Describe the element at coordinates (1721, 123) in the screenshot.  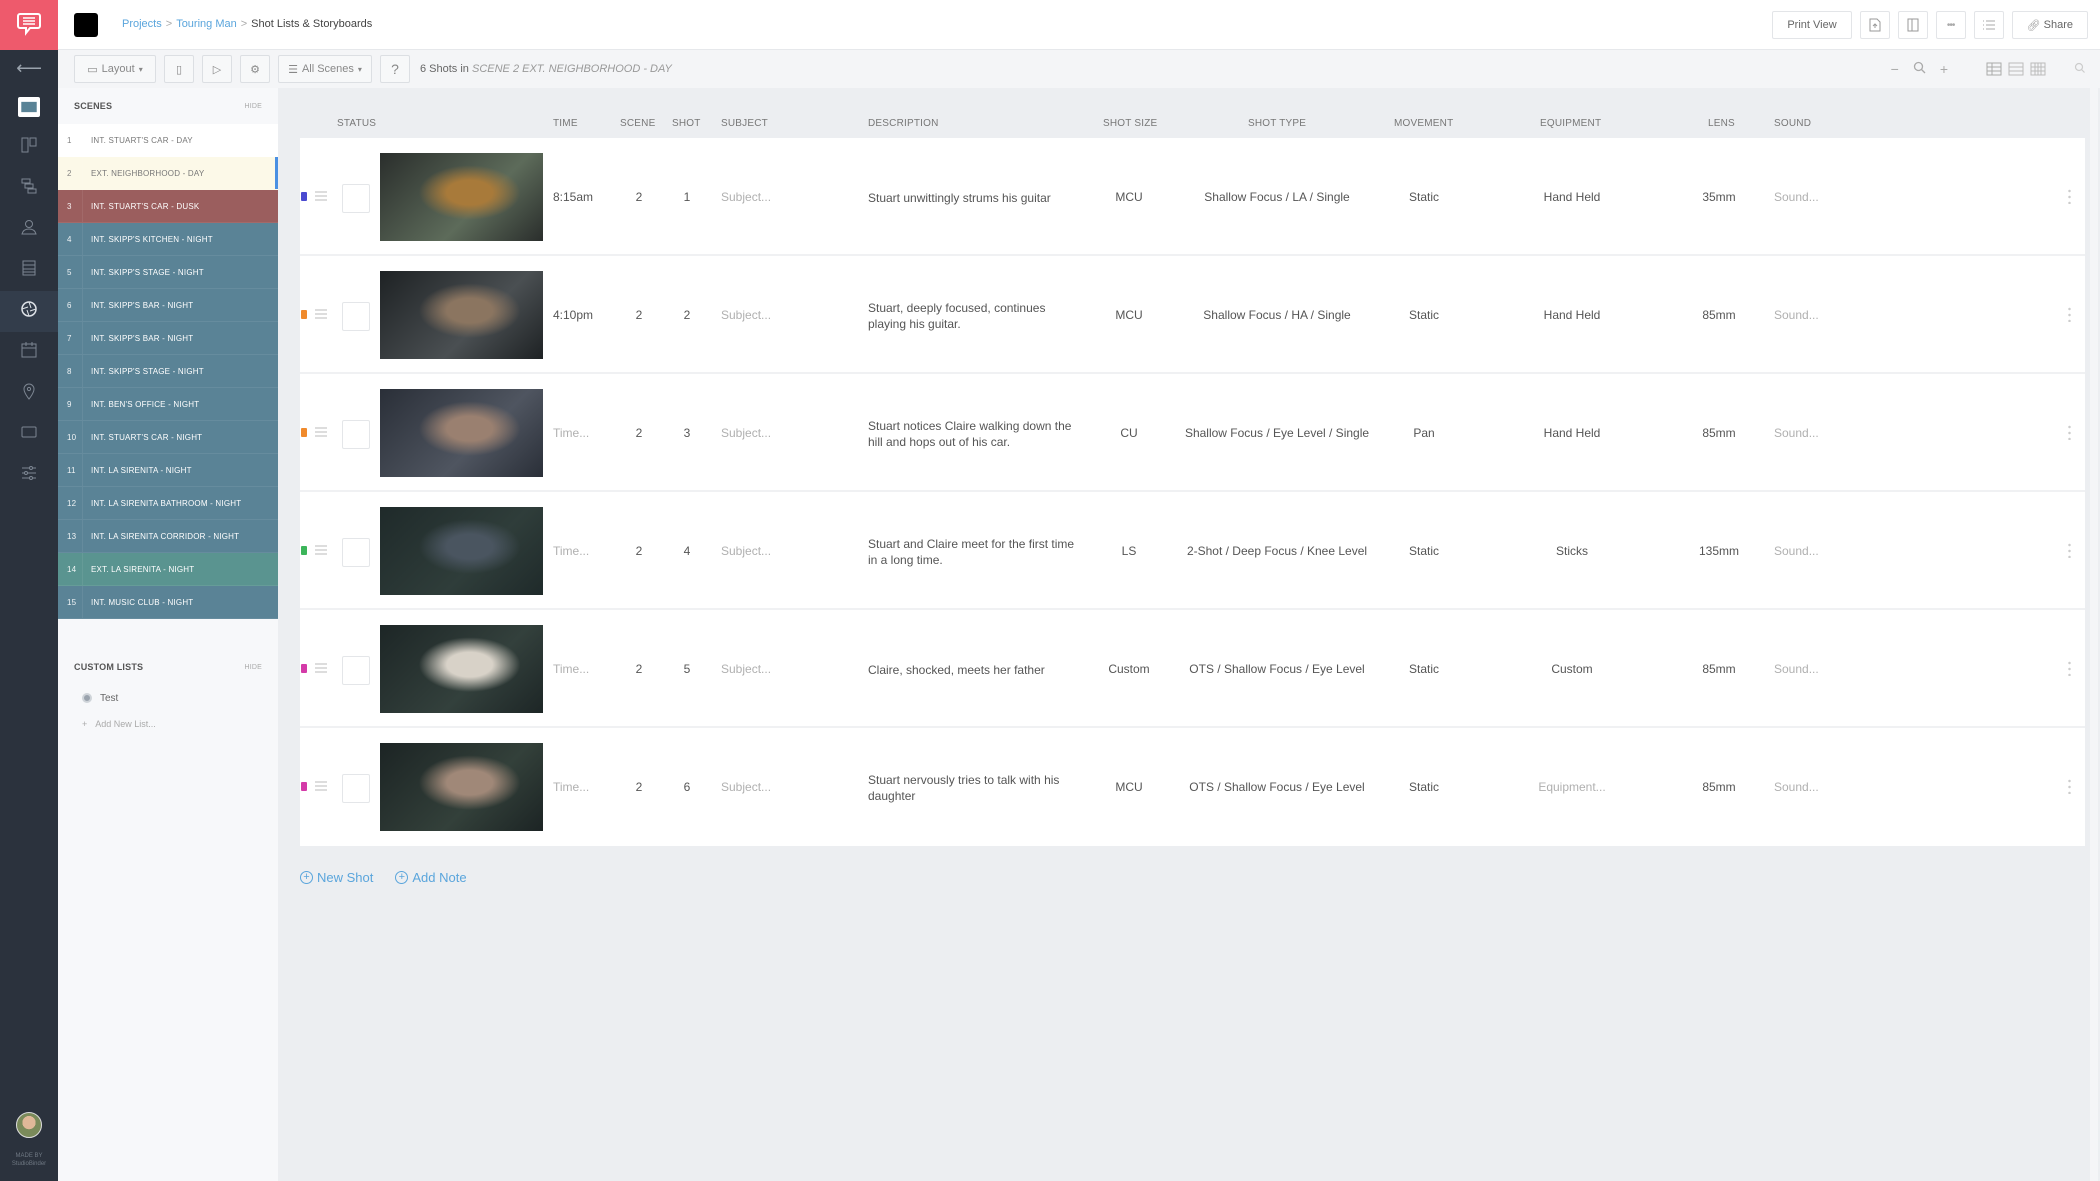
I see `column-lens: LENS` at that location.